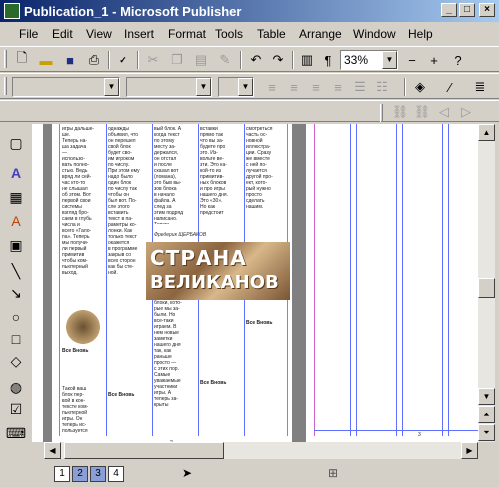 The image size is (499, 487). I want to click on byline: Фредерик ЩЕРБАКОВ, so click(180, 235).